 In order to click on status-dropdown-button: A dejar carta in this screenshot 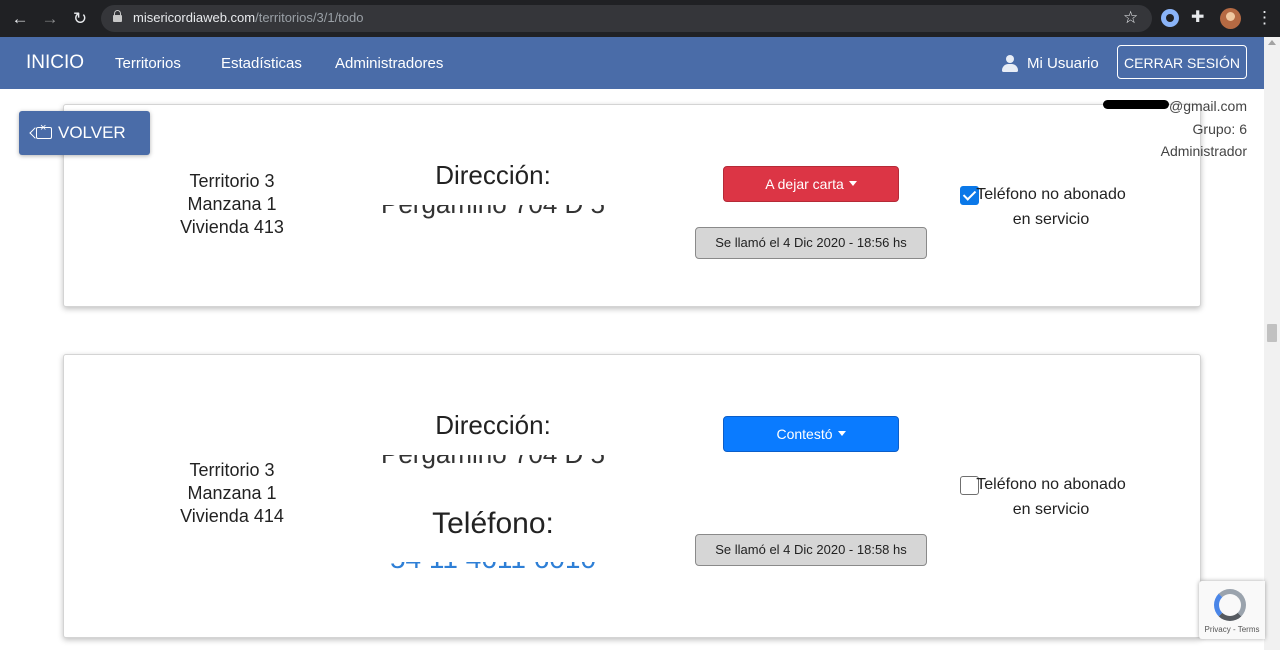, I will do `click(811, 184)`.